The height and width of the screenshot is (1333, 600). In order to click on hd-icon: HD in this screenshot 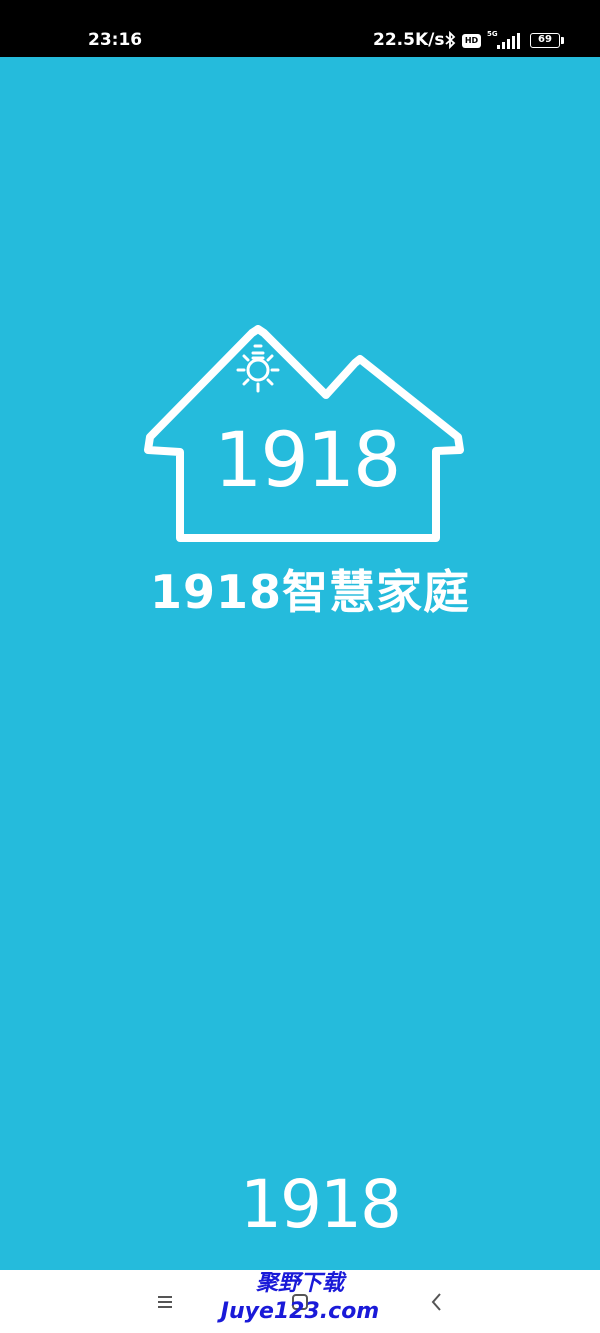, I will do `click(471, 41)`.